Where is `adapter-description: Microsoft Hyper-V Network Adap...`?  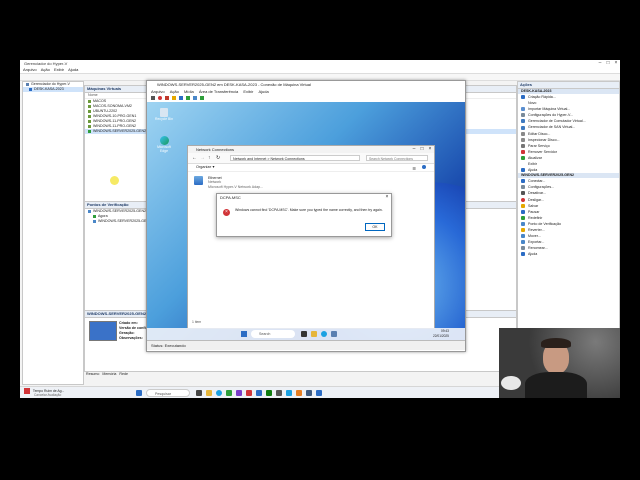 adapter-description: Microsoft Hyper-V Network Adap... is located at coordinates (236, 186).